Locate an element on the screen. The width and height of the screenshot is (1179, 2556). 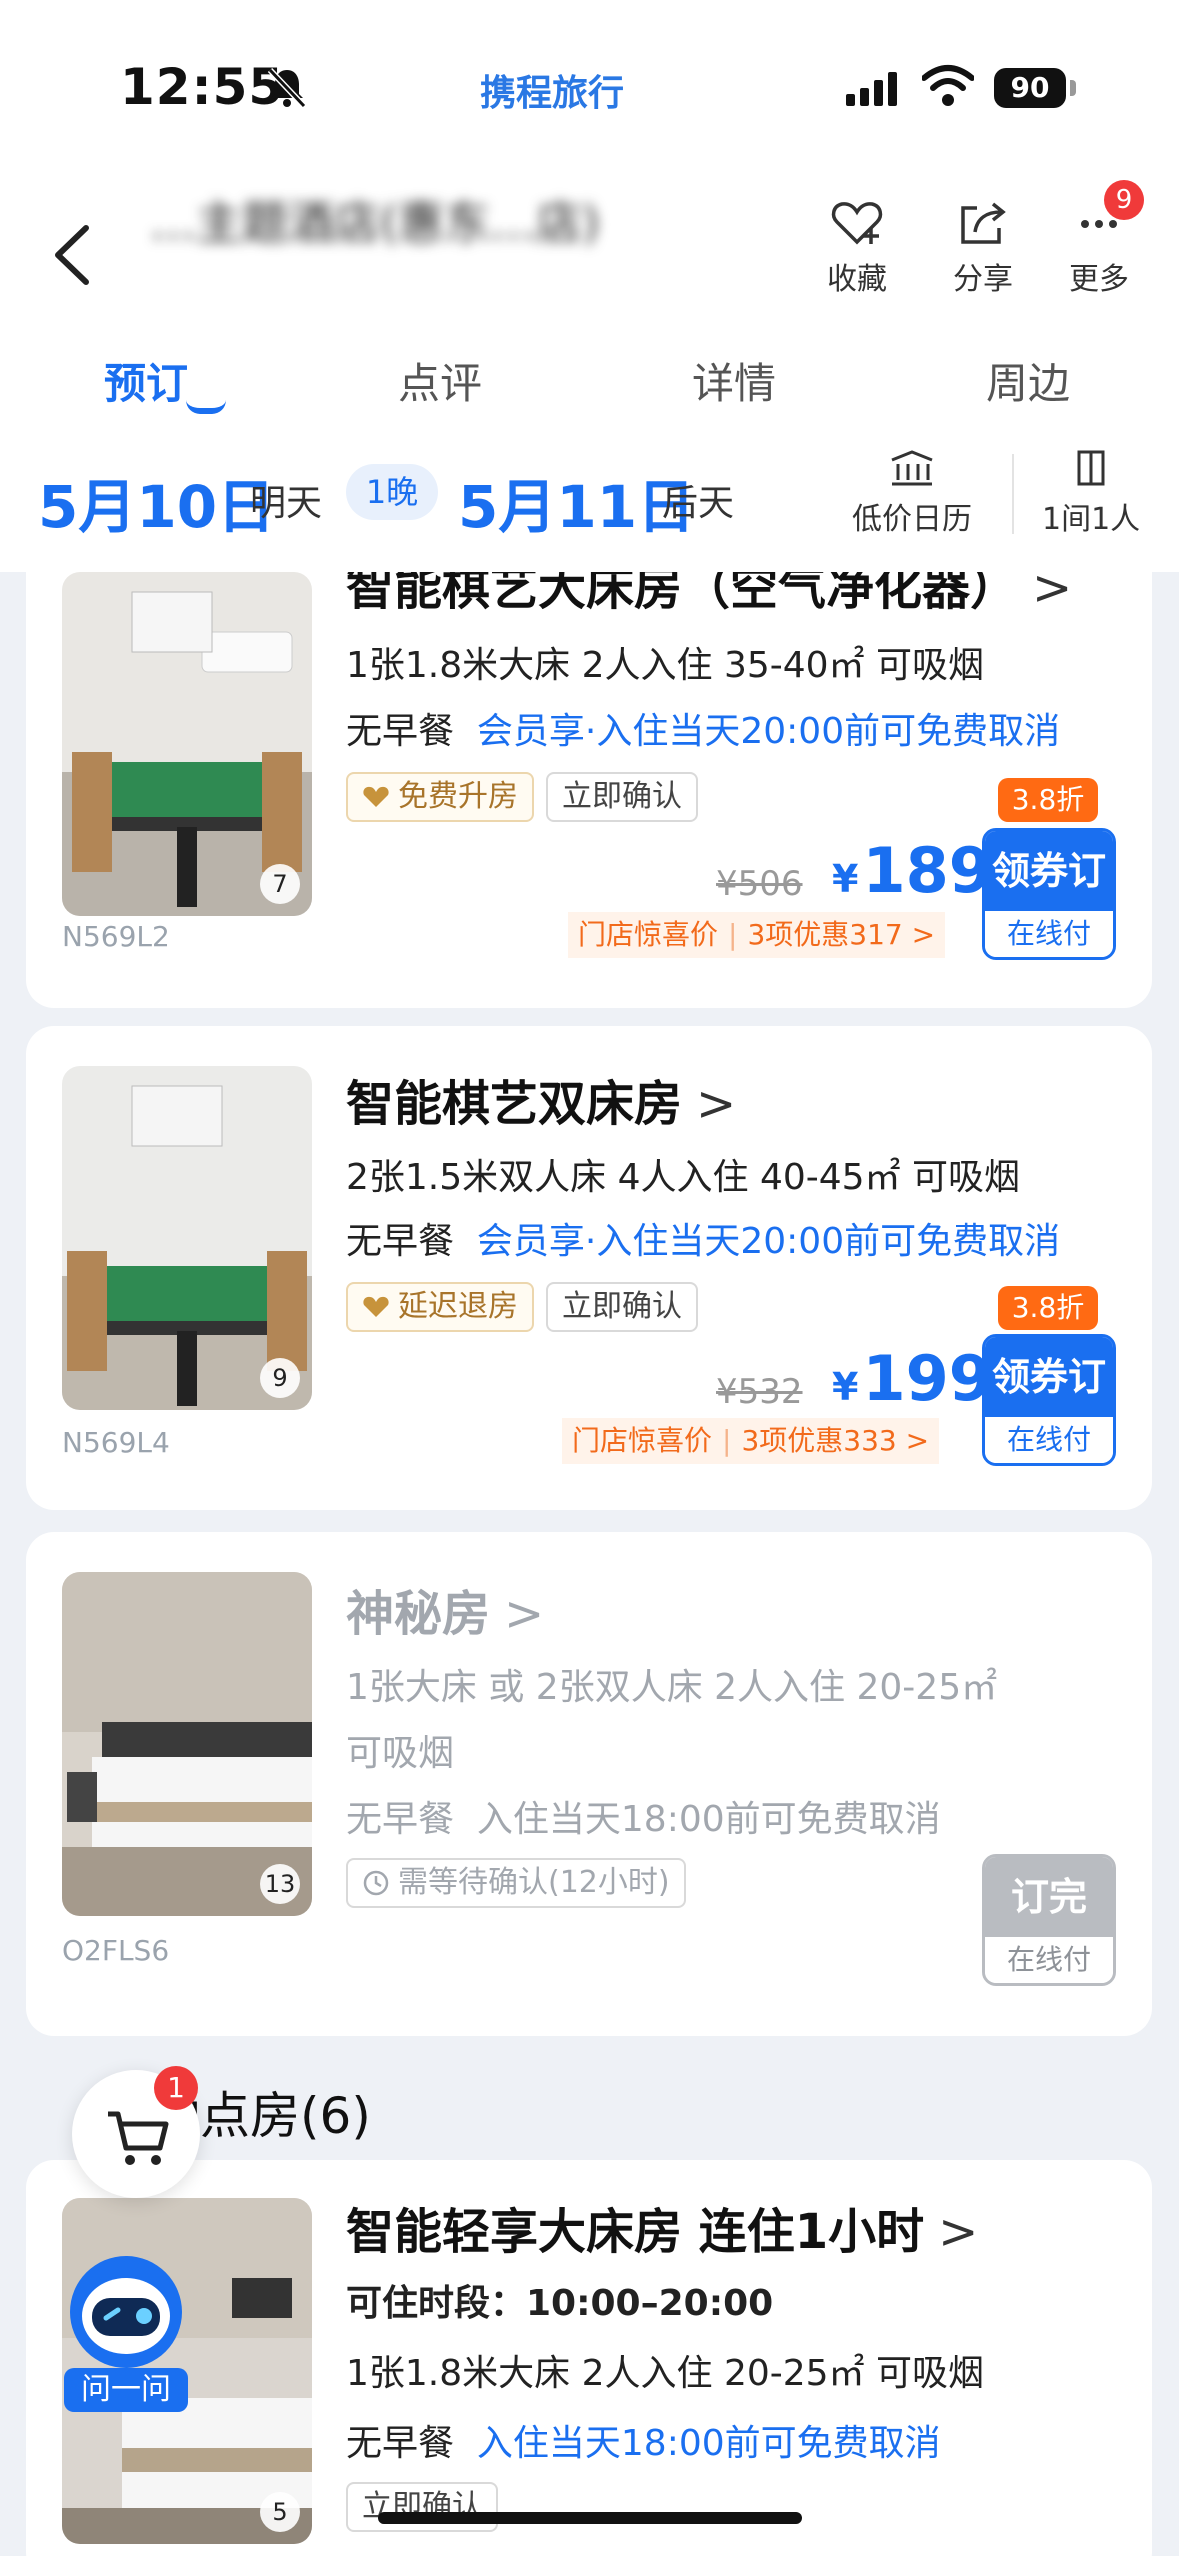
navigation-bar: …主题酒店(惠东…店) 收藏 分享 更多 9 is located at coordinates (589, 250).